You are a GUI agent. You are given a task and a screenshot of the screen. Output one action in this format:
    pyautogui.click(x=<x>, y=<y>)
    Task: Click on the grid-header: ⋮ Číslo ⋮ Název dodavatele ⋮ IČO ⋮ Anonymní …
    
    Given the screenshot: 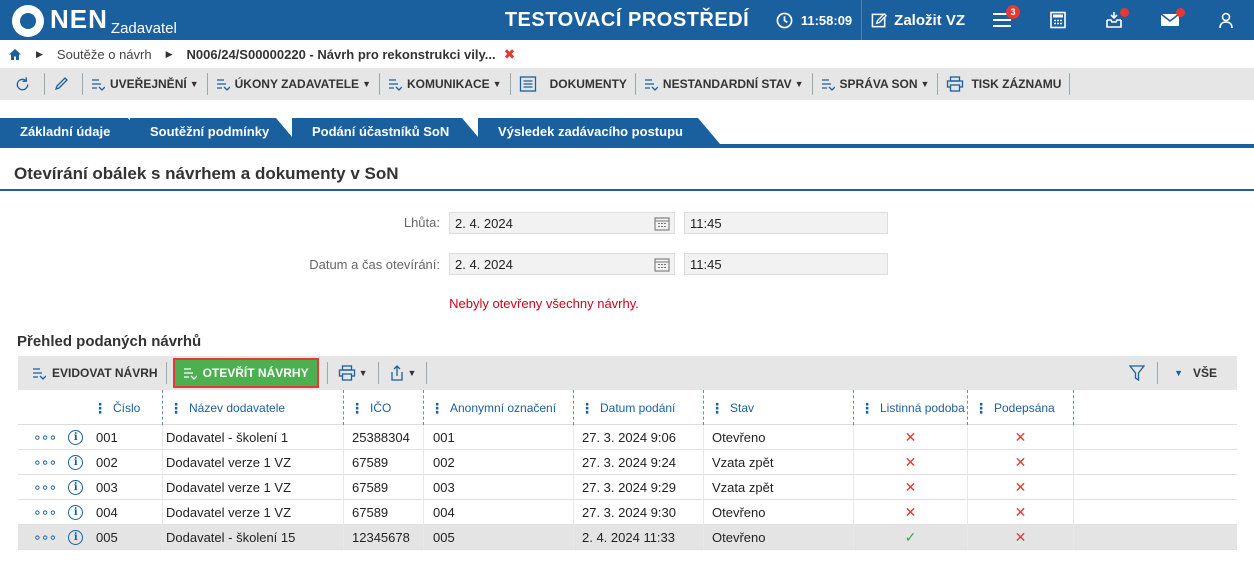 What is the action you would take?
    pyautogui.click(x=627, y=407)
    